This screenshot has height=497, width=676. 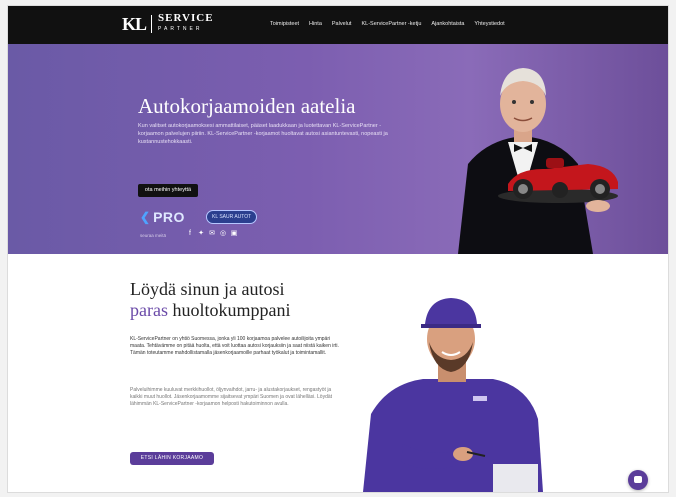 What do you see at coordinates (145, 217) in the screenshot?
I see `pro-arrow-icon: ❮` at bounding box center [145, 217].